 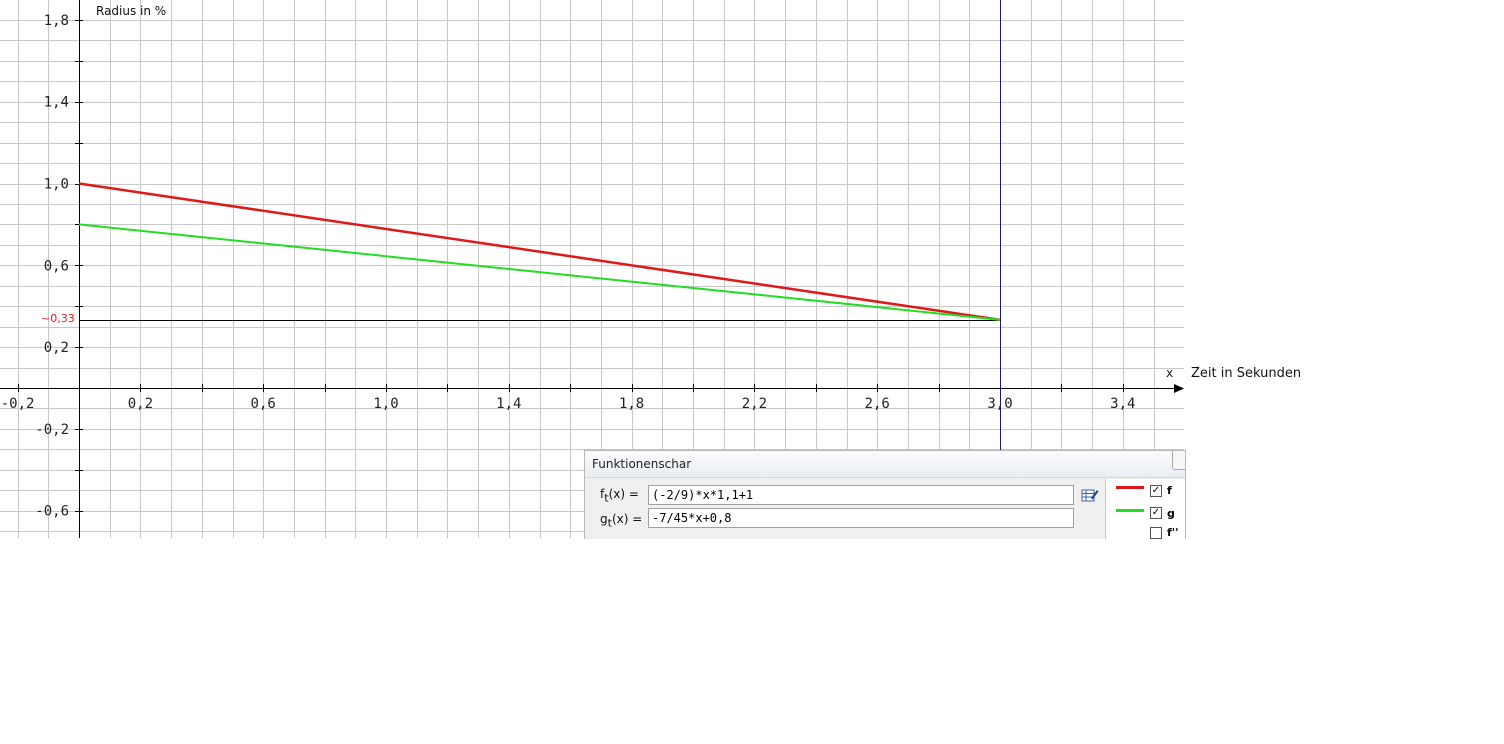 What do you see at coordinates (1130, 510) in the screenshot?
I see `legend-line-g` at bounding box center [1130, 510].